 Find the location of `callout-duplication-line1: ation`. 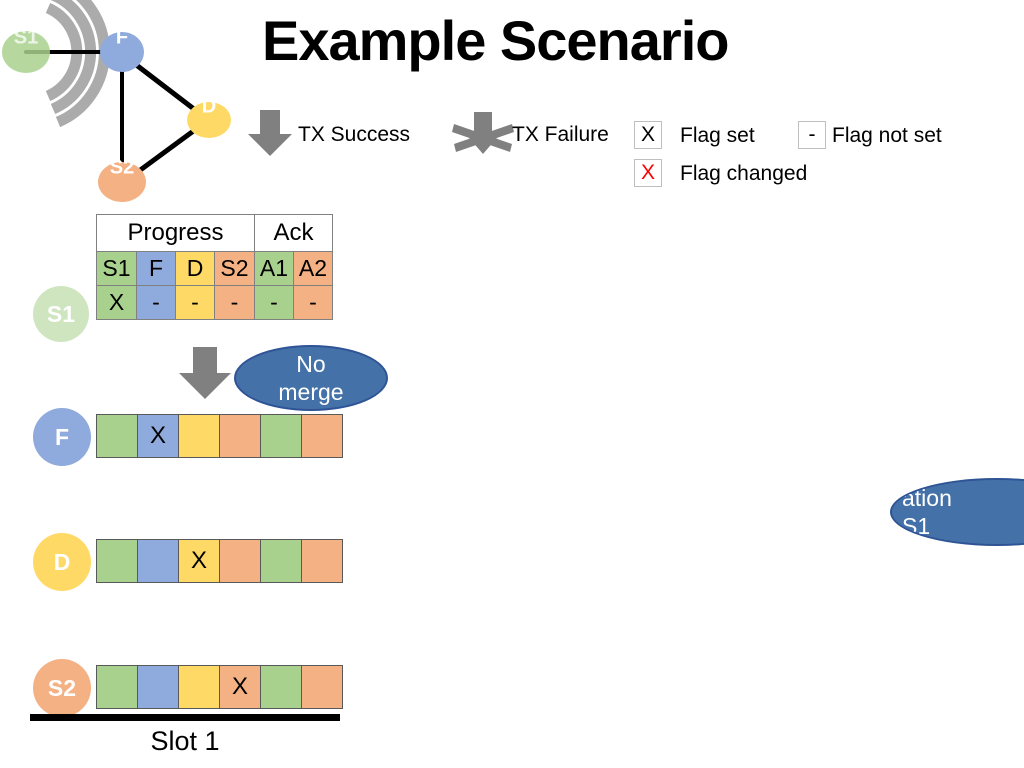

callout-duplication-line1: ation is located at coordinates (927, 498).